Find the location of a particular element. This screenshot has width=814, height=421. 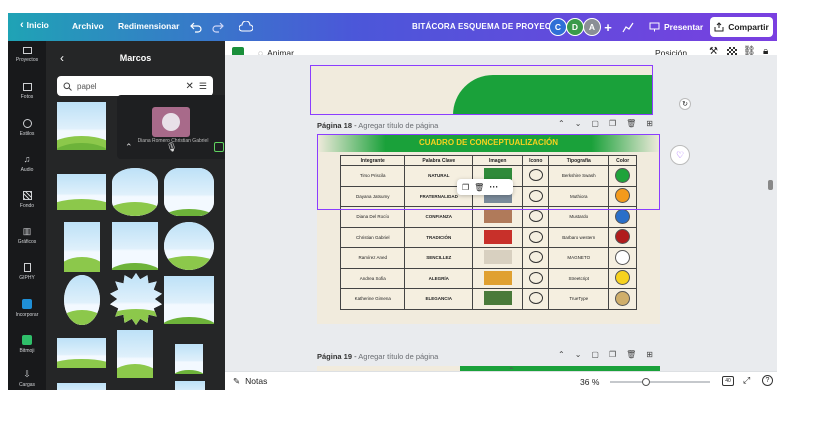

fullscreen-icon: ⤢ is located at coordinates (746, 380).